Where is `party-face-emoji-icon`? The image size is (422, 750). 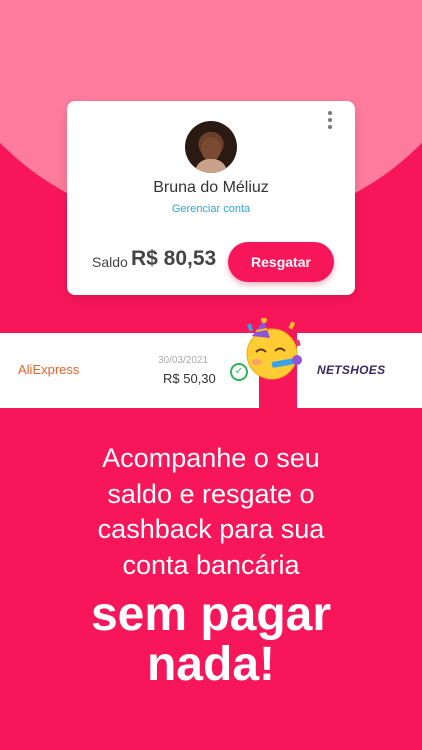 party-face-emoji-icon is located at coordinates (274, 349).